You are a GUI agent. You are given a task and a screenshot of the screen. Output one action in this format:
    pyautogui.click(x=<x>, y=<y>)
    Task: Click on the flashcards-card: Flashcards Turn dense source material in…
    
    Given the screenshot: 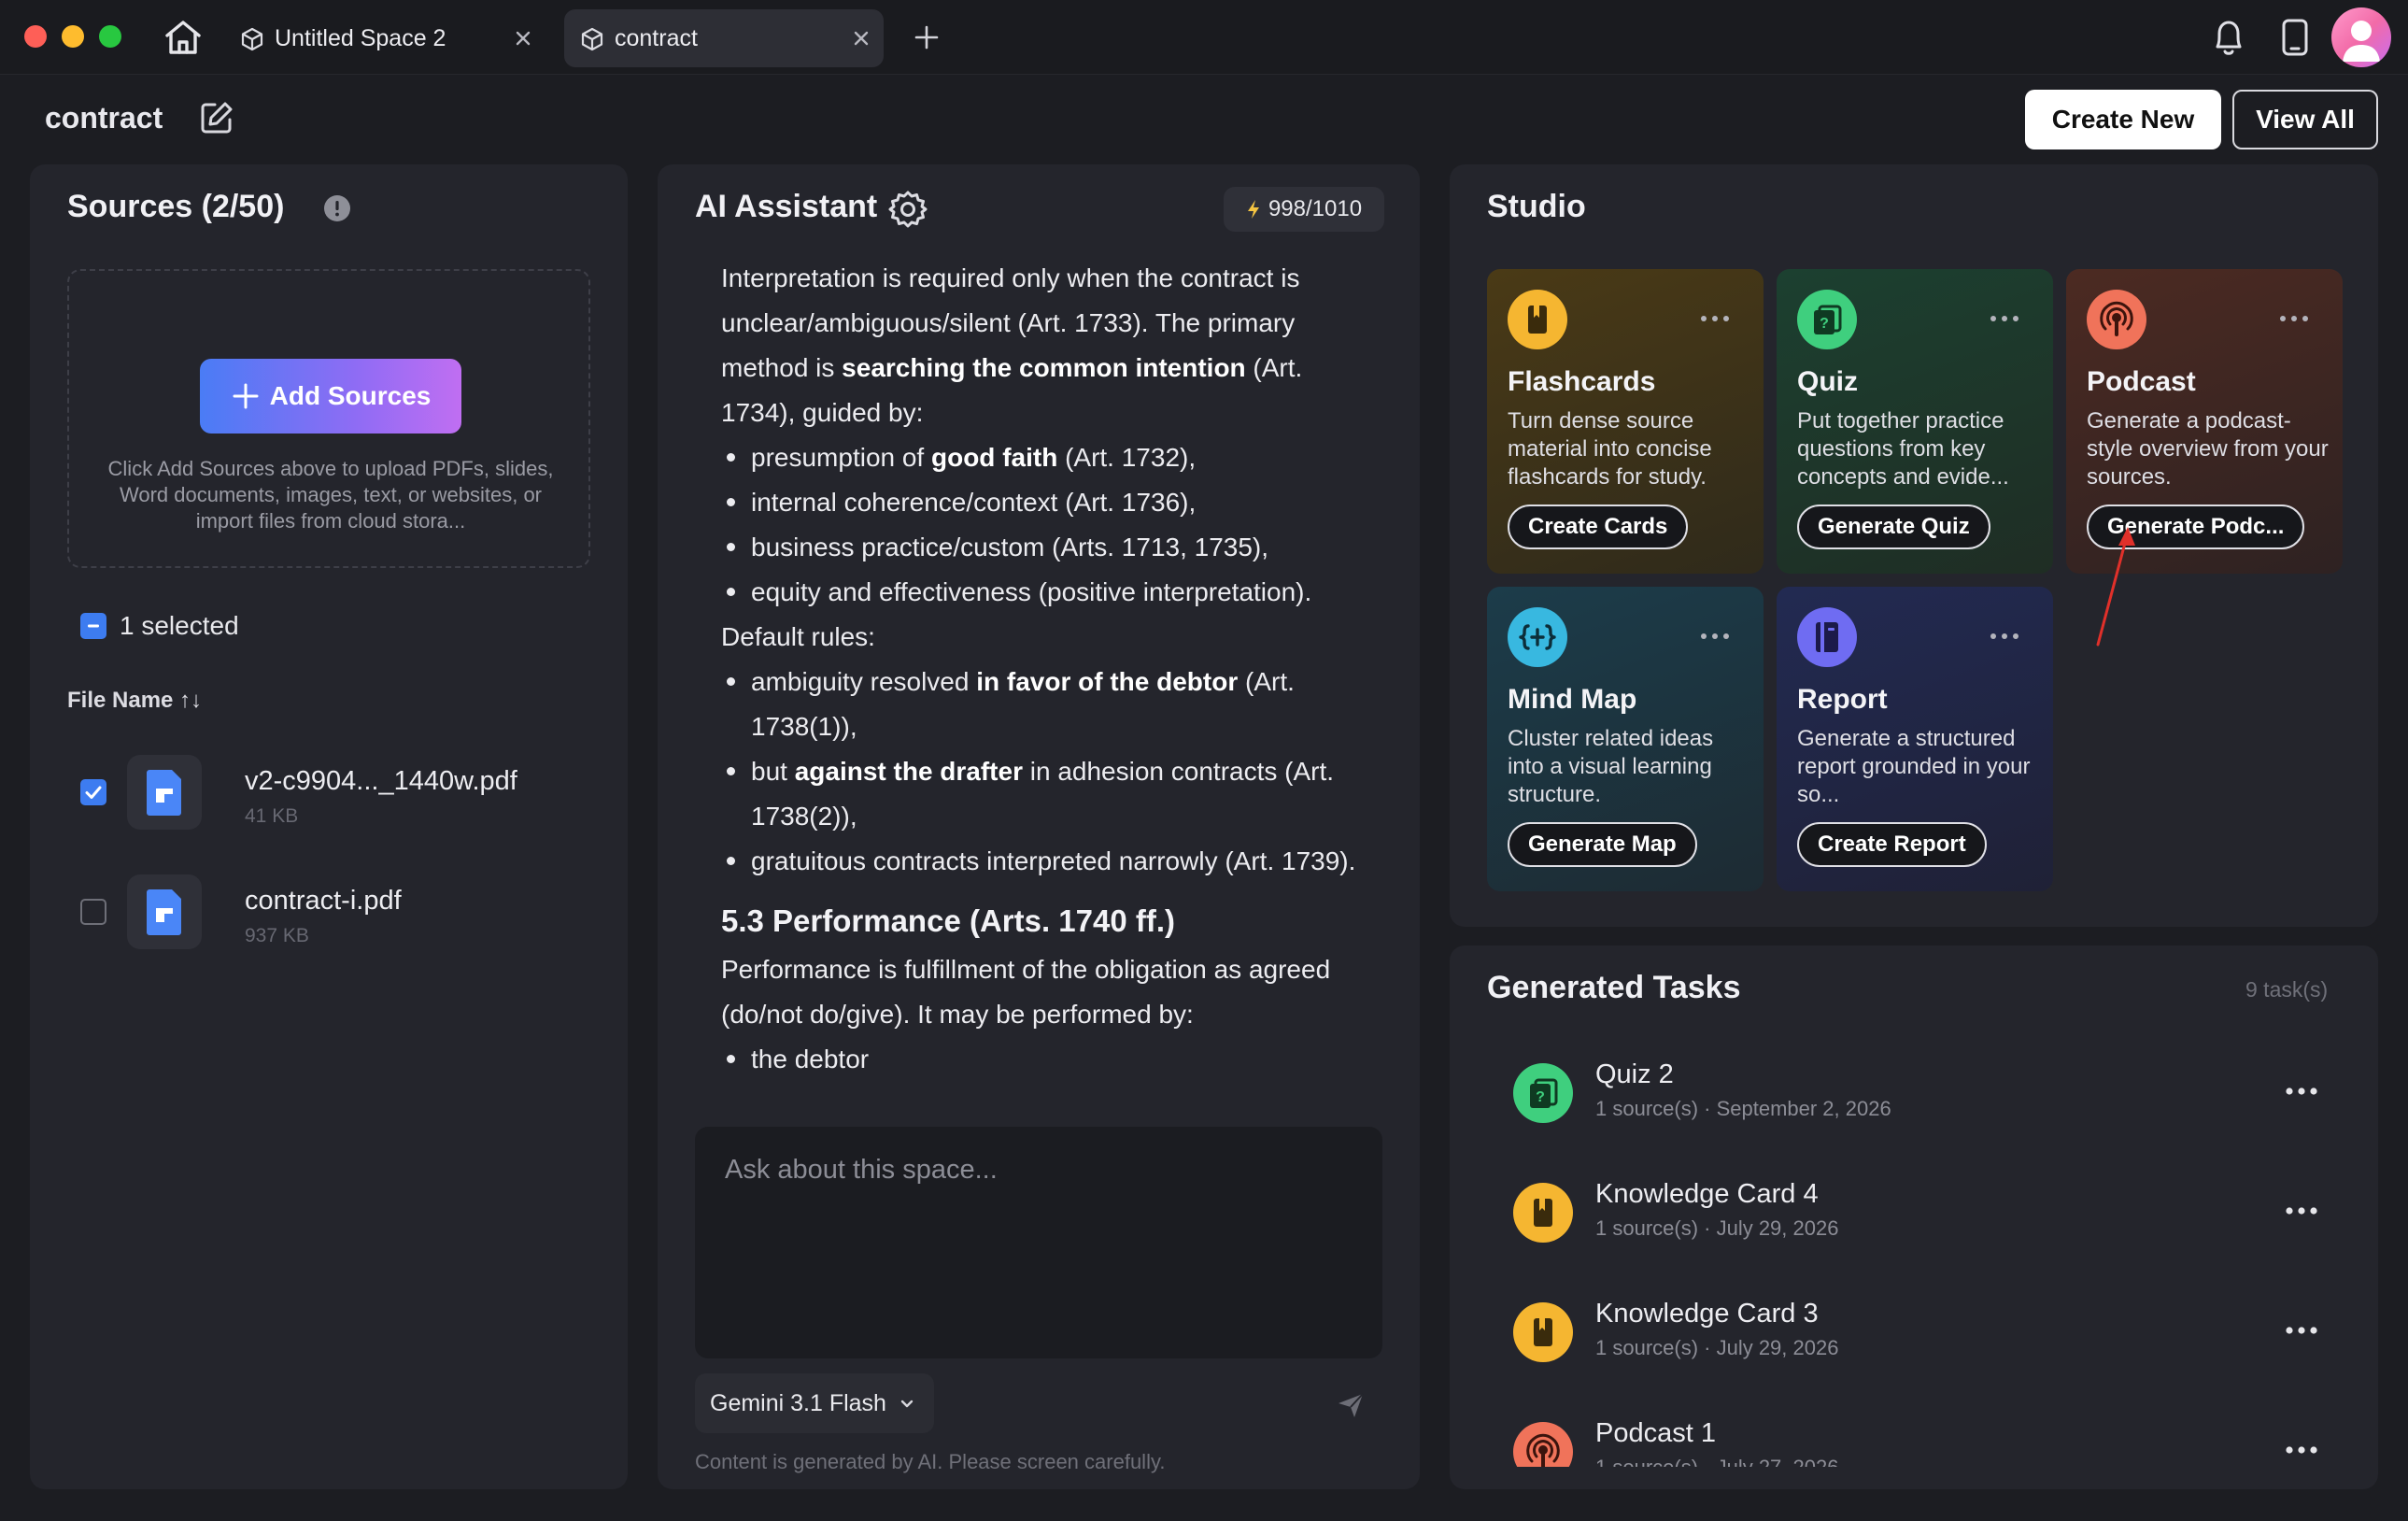 What is the action you would take?
    pyautogui.click(x=1625, y=421)
    